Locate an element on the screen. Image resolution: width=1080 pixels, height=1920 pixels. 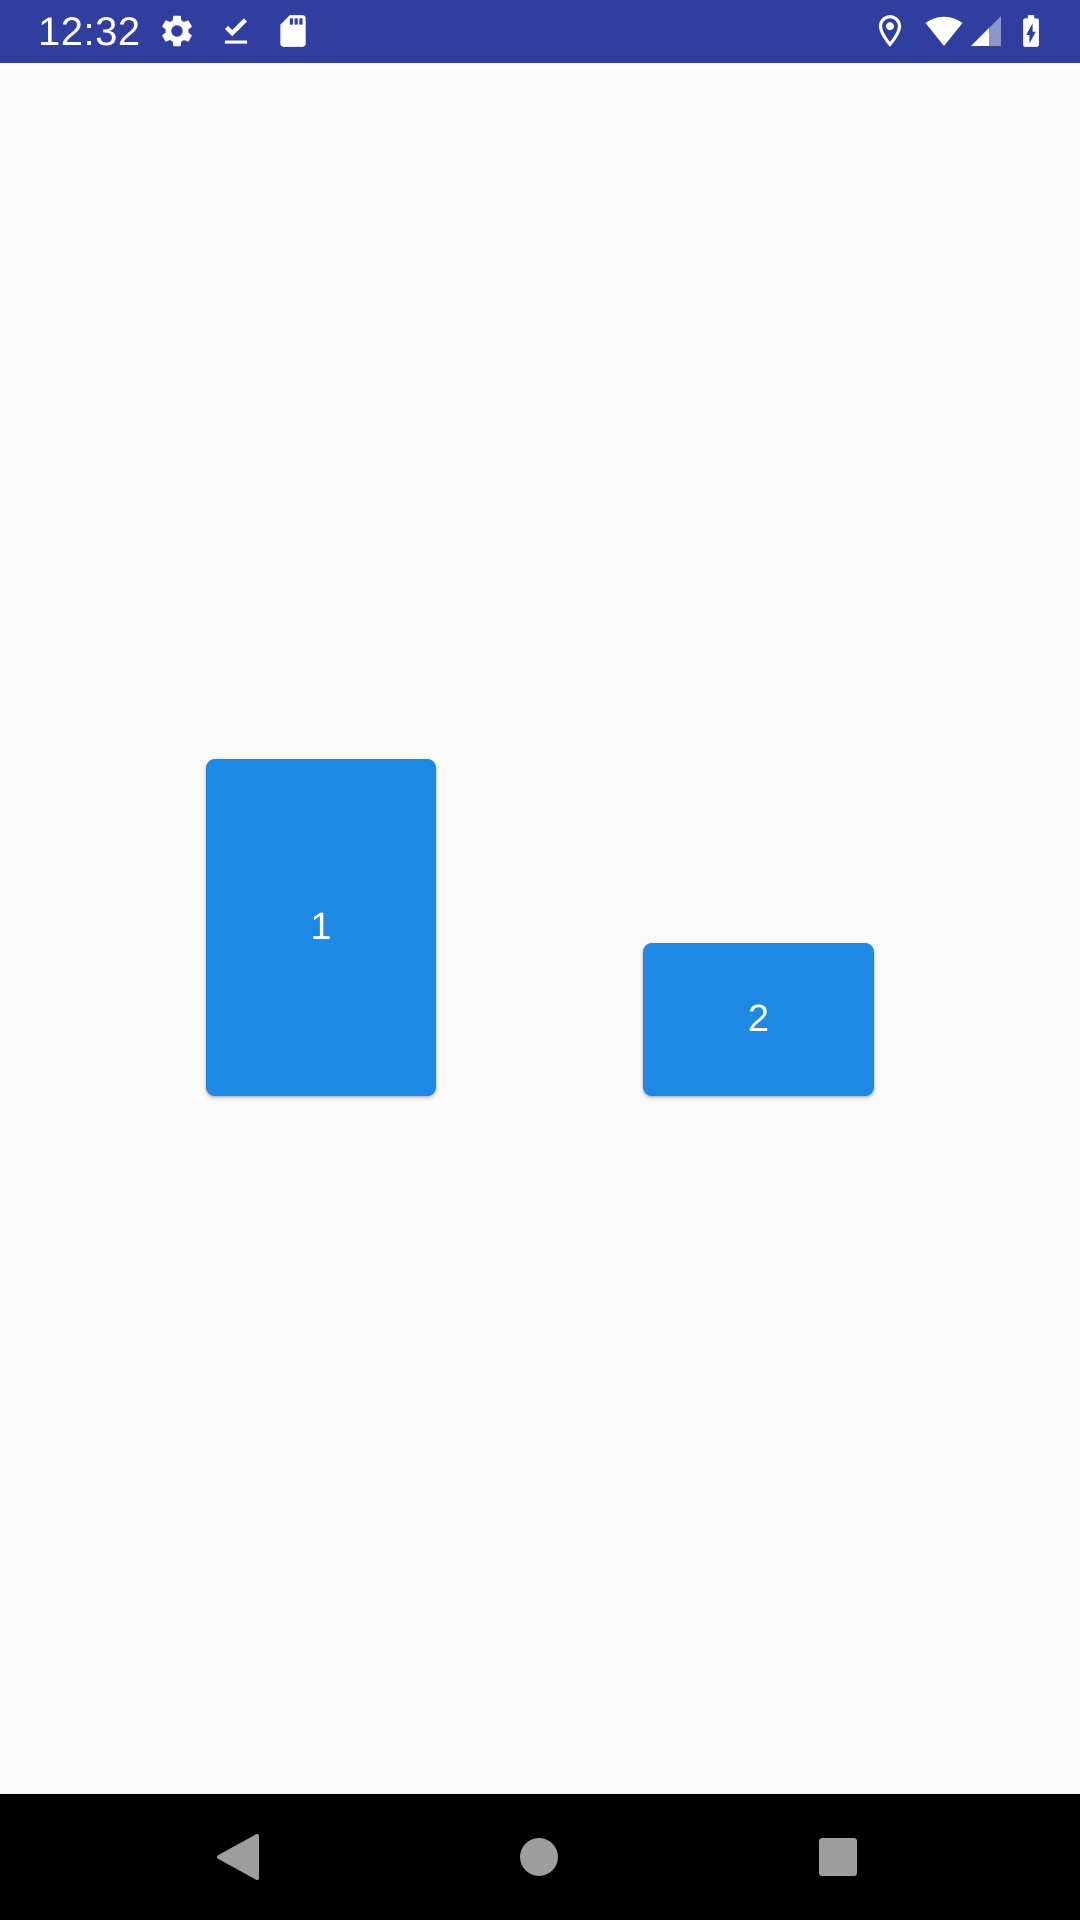
download-done-icon is located at coordinates (236, 31).